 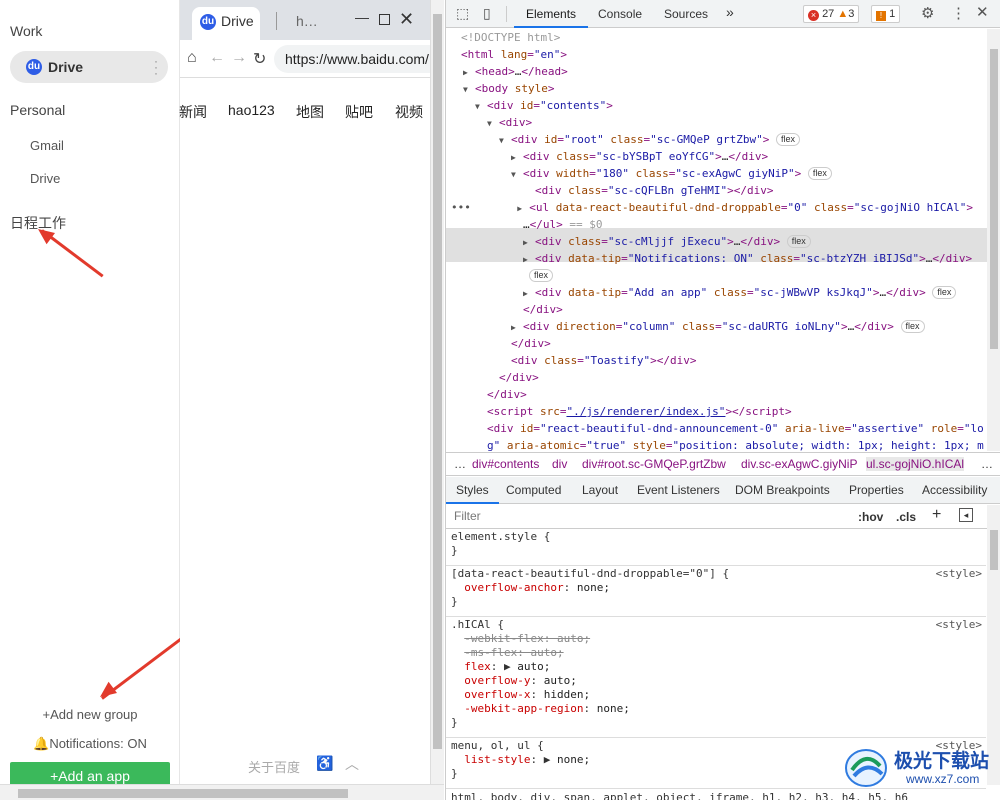 What do you see at coordinates (915, 464) in the screenshot?
I see `breadcrumb-item-active: ul.sc-gojNiO.hICAl` at bounding box center [915, 464].